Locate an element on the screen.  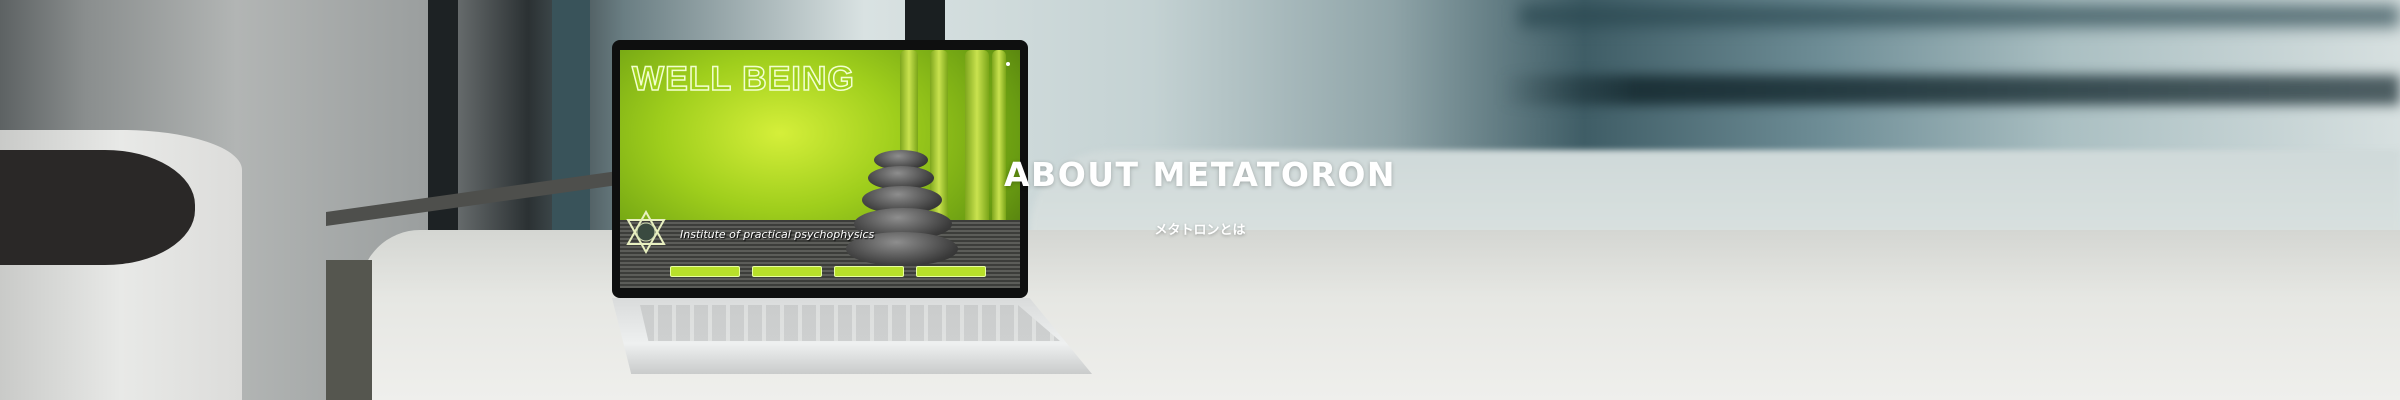
bamboo-stalk is located at coordinates (977, 145).